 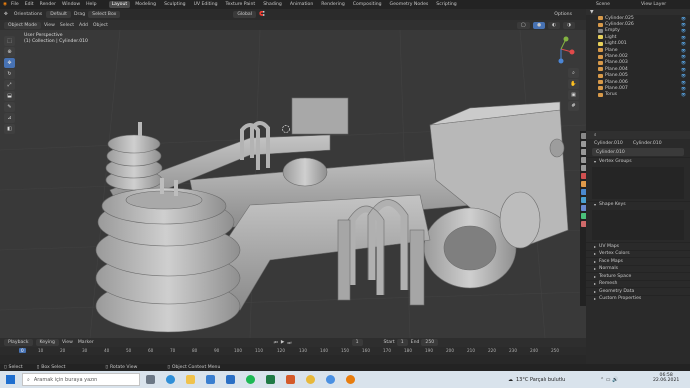 What do you see at coordinates (58, 14) in the screenshot?
I see `orientation-dropdown: Default` at bounding box center [58, 14].